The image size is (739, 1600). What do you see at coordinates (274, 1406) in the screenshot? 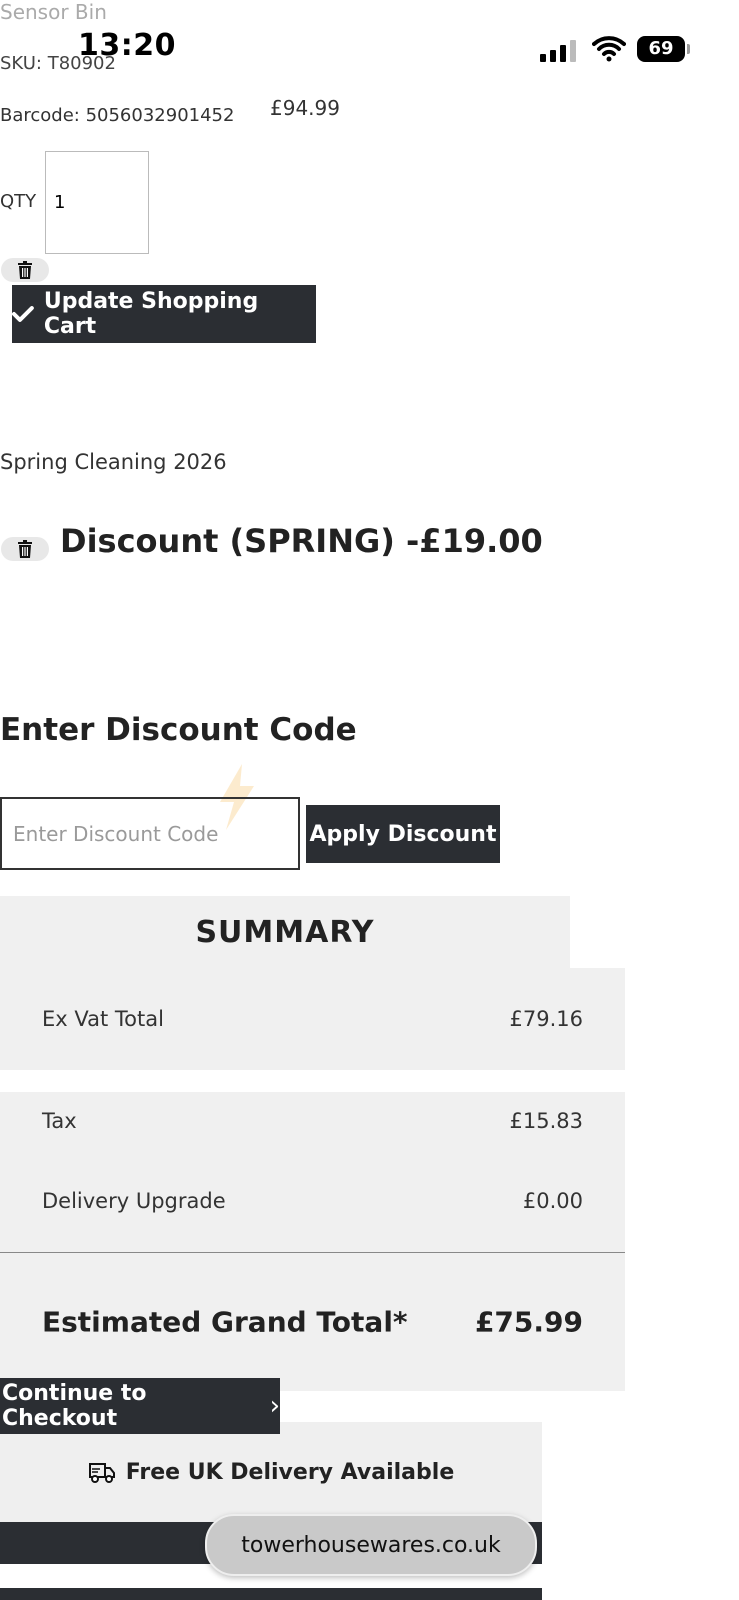
I see `chevron-right-icon: ›` at bounding box center [274, 1406].